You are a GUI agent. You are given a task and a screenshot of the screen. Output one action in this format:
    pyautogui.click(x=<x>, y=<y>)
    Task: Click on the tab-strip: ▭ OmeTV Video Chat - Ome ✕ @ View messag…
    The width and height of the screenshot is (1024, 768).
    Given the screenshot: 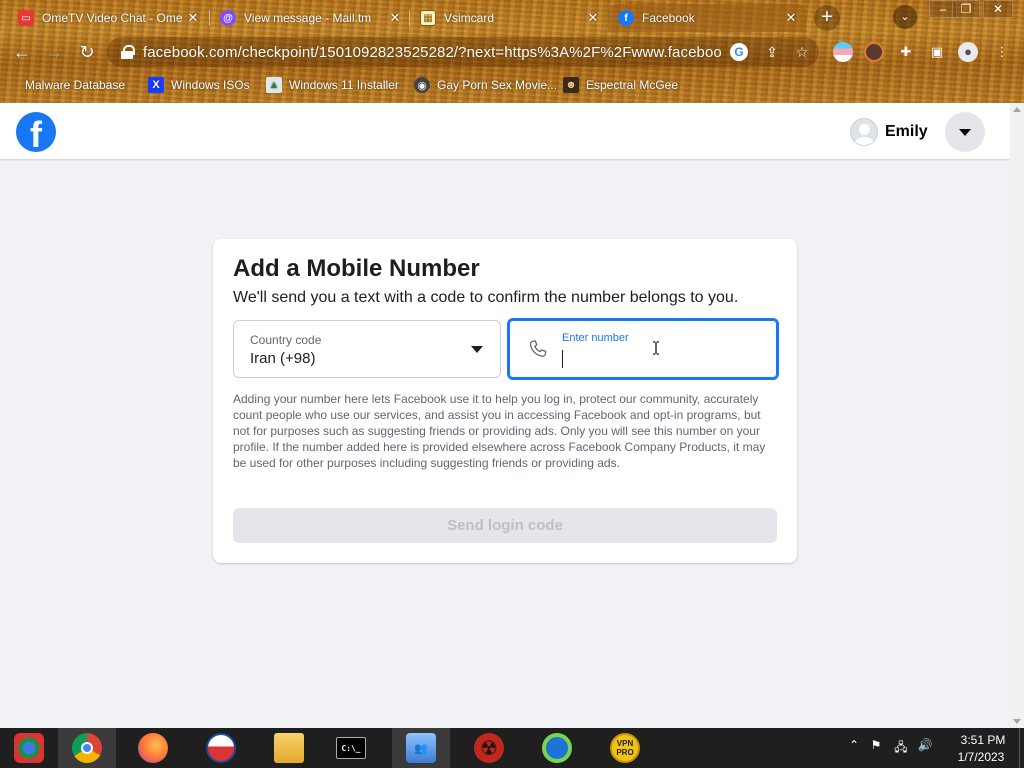 What is the action you would take?
    pyautogui.click(x=512, y=17)
    